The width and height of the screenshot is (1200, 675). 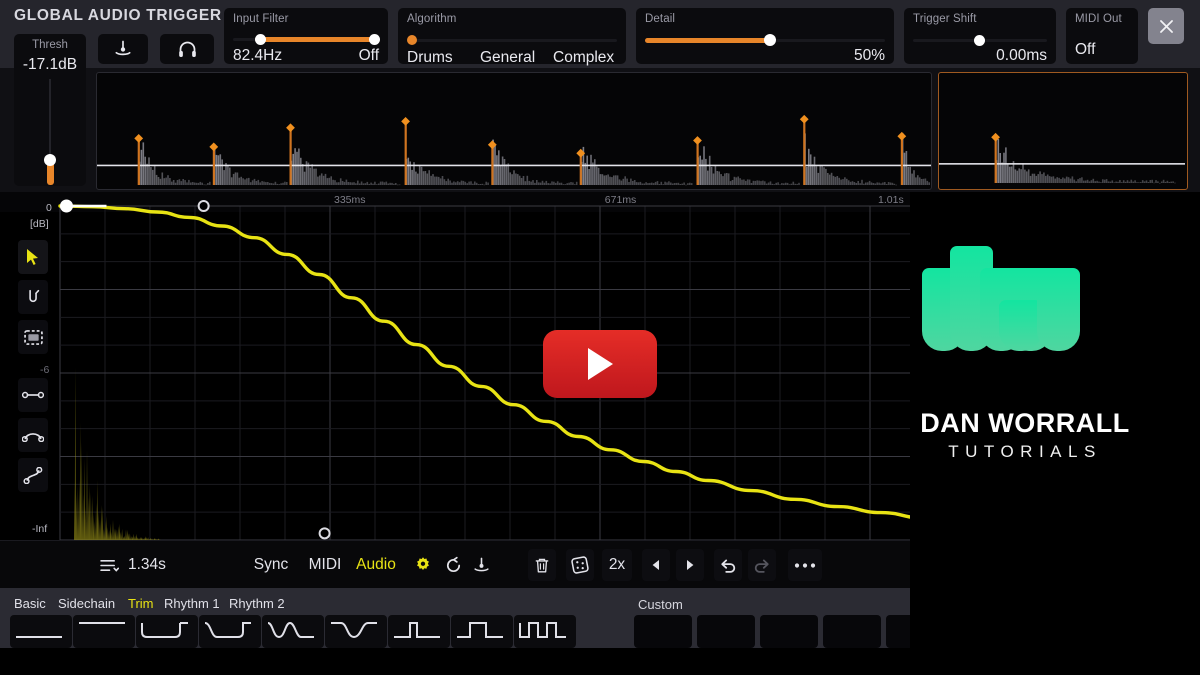 What do you see at coordinates (1063, 131) in the screenshot?
I see `audio-waveform-detail-display` at bounding box center [1063, 131].